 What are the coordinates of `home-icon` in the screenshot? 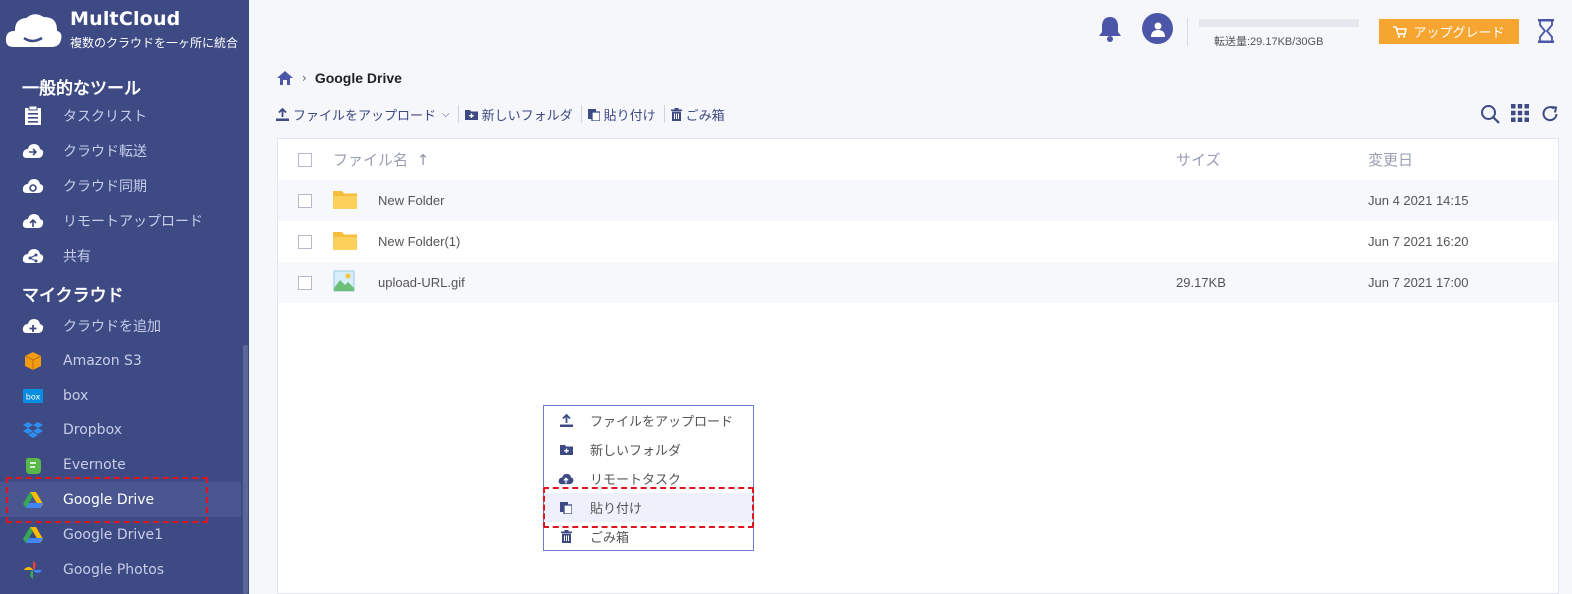 It's located at (285, 78).